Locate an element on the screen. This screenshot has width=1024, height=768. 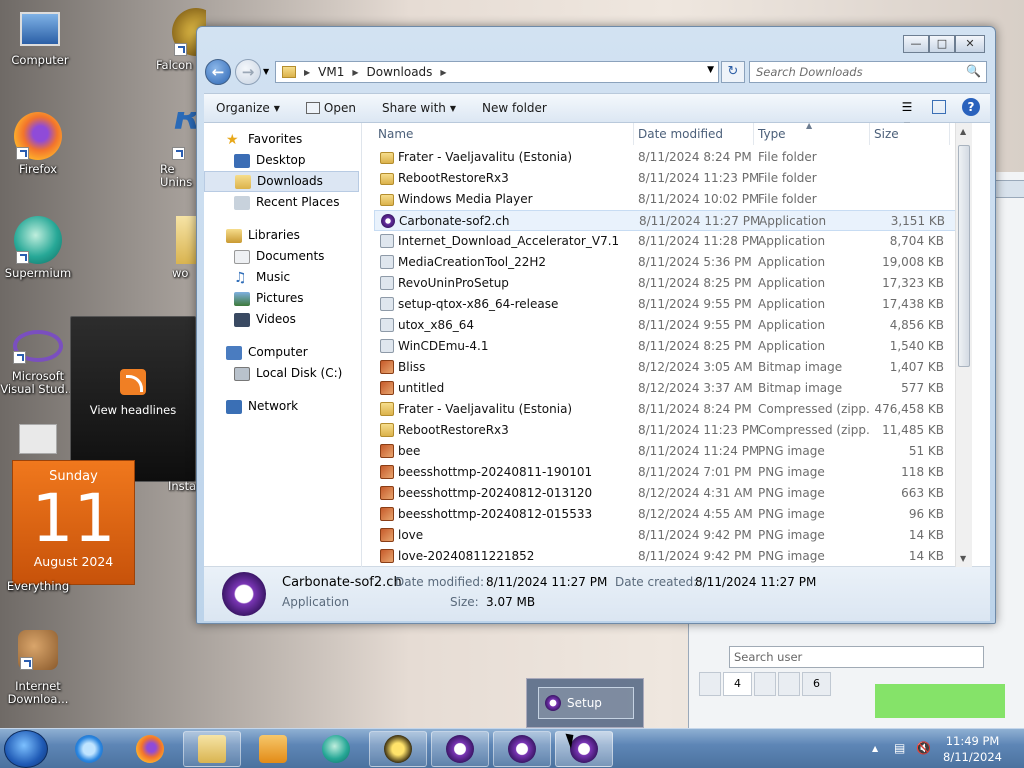
organize-button: Organize ▼ is located at coordinates (248, 108).